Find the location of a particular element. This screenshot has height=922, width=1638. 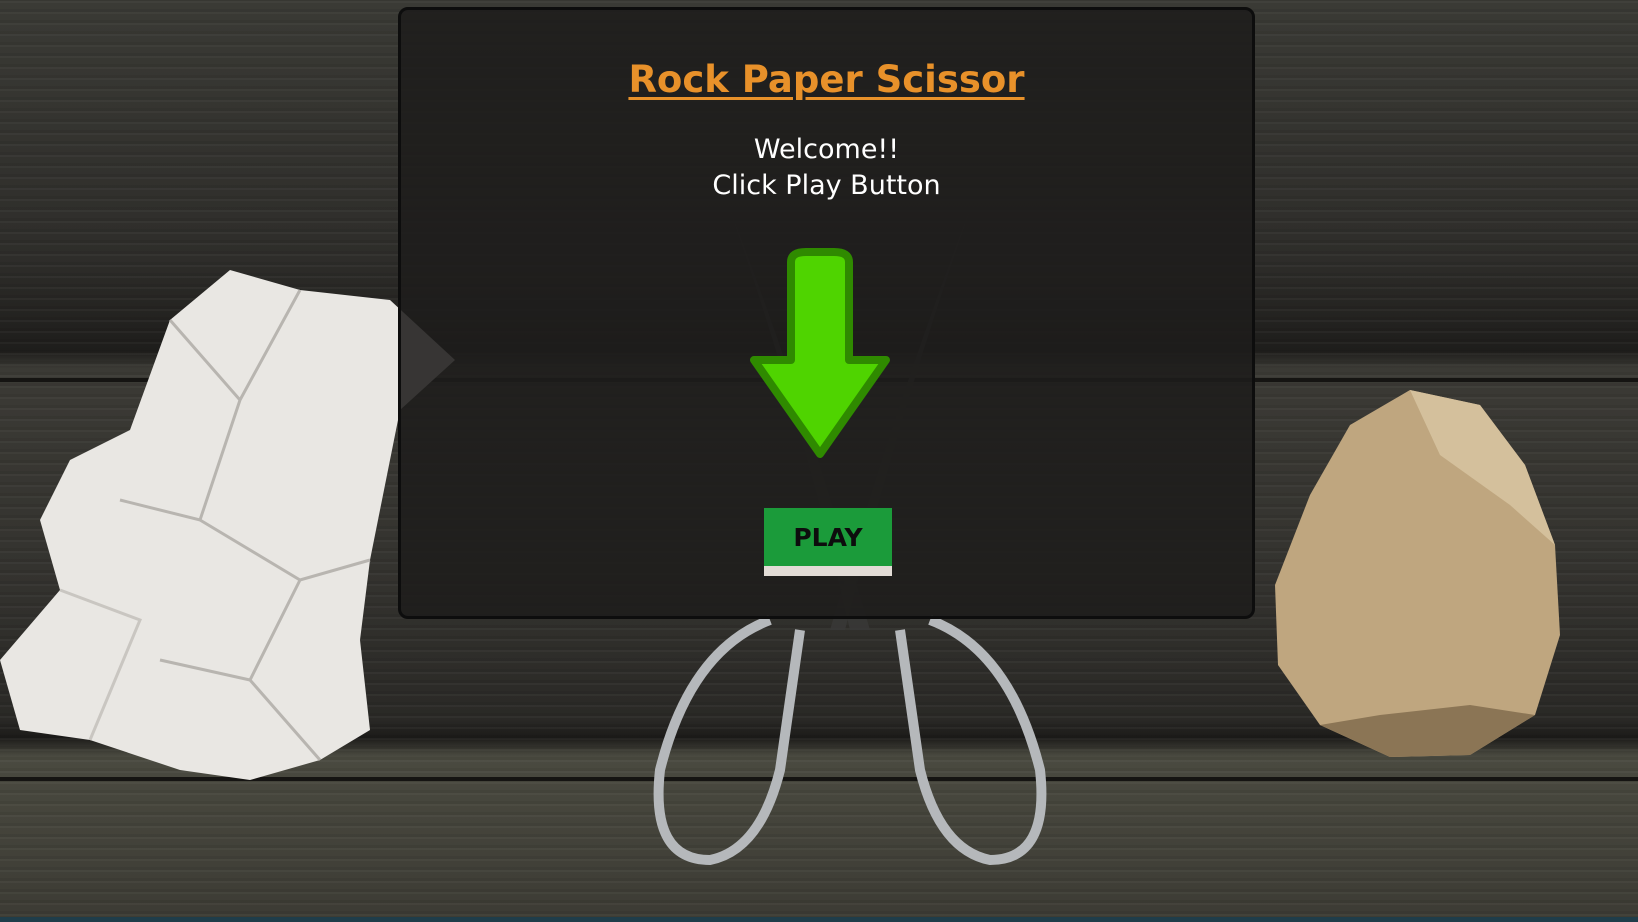

down-arrow-icon is located at coordinates (820, 353).